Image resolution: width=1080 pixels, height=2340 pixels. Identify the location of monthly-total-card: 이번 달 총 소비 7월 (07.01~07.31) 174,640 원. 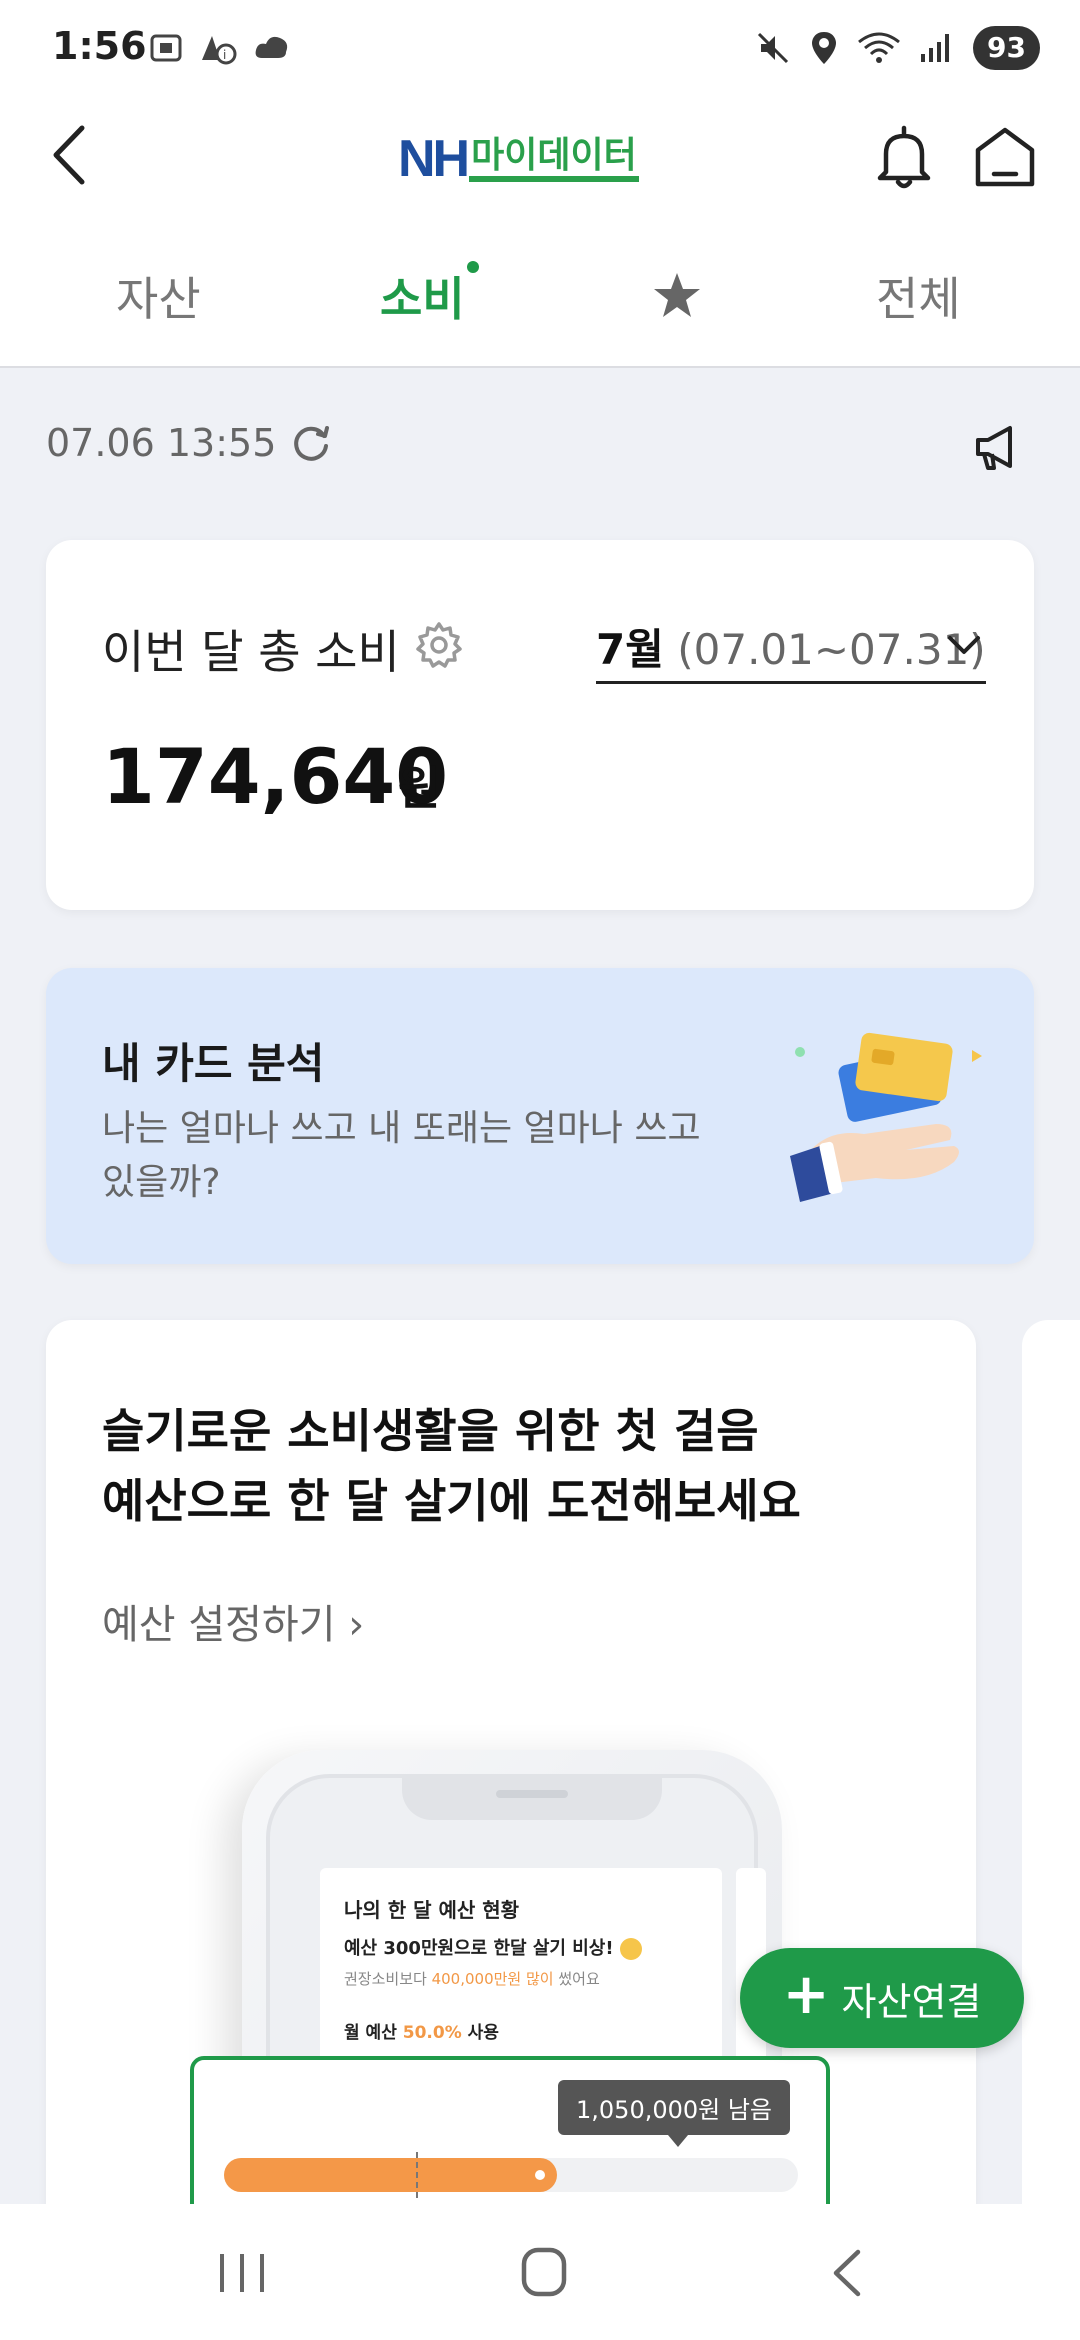
(540, 725).